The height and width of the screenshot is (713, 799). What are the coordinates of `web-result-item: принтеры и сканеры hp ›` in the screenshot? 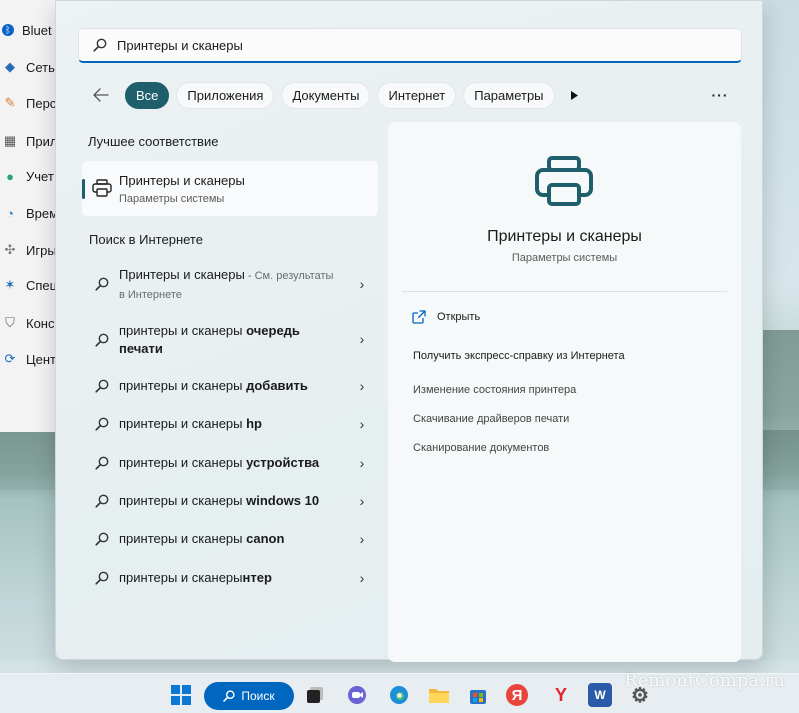 It's located at (230, 424).